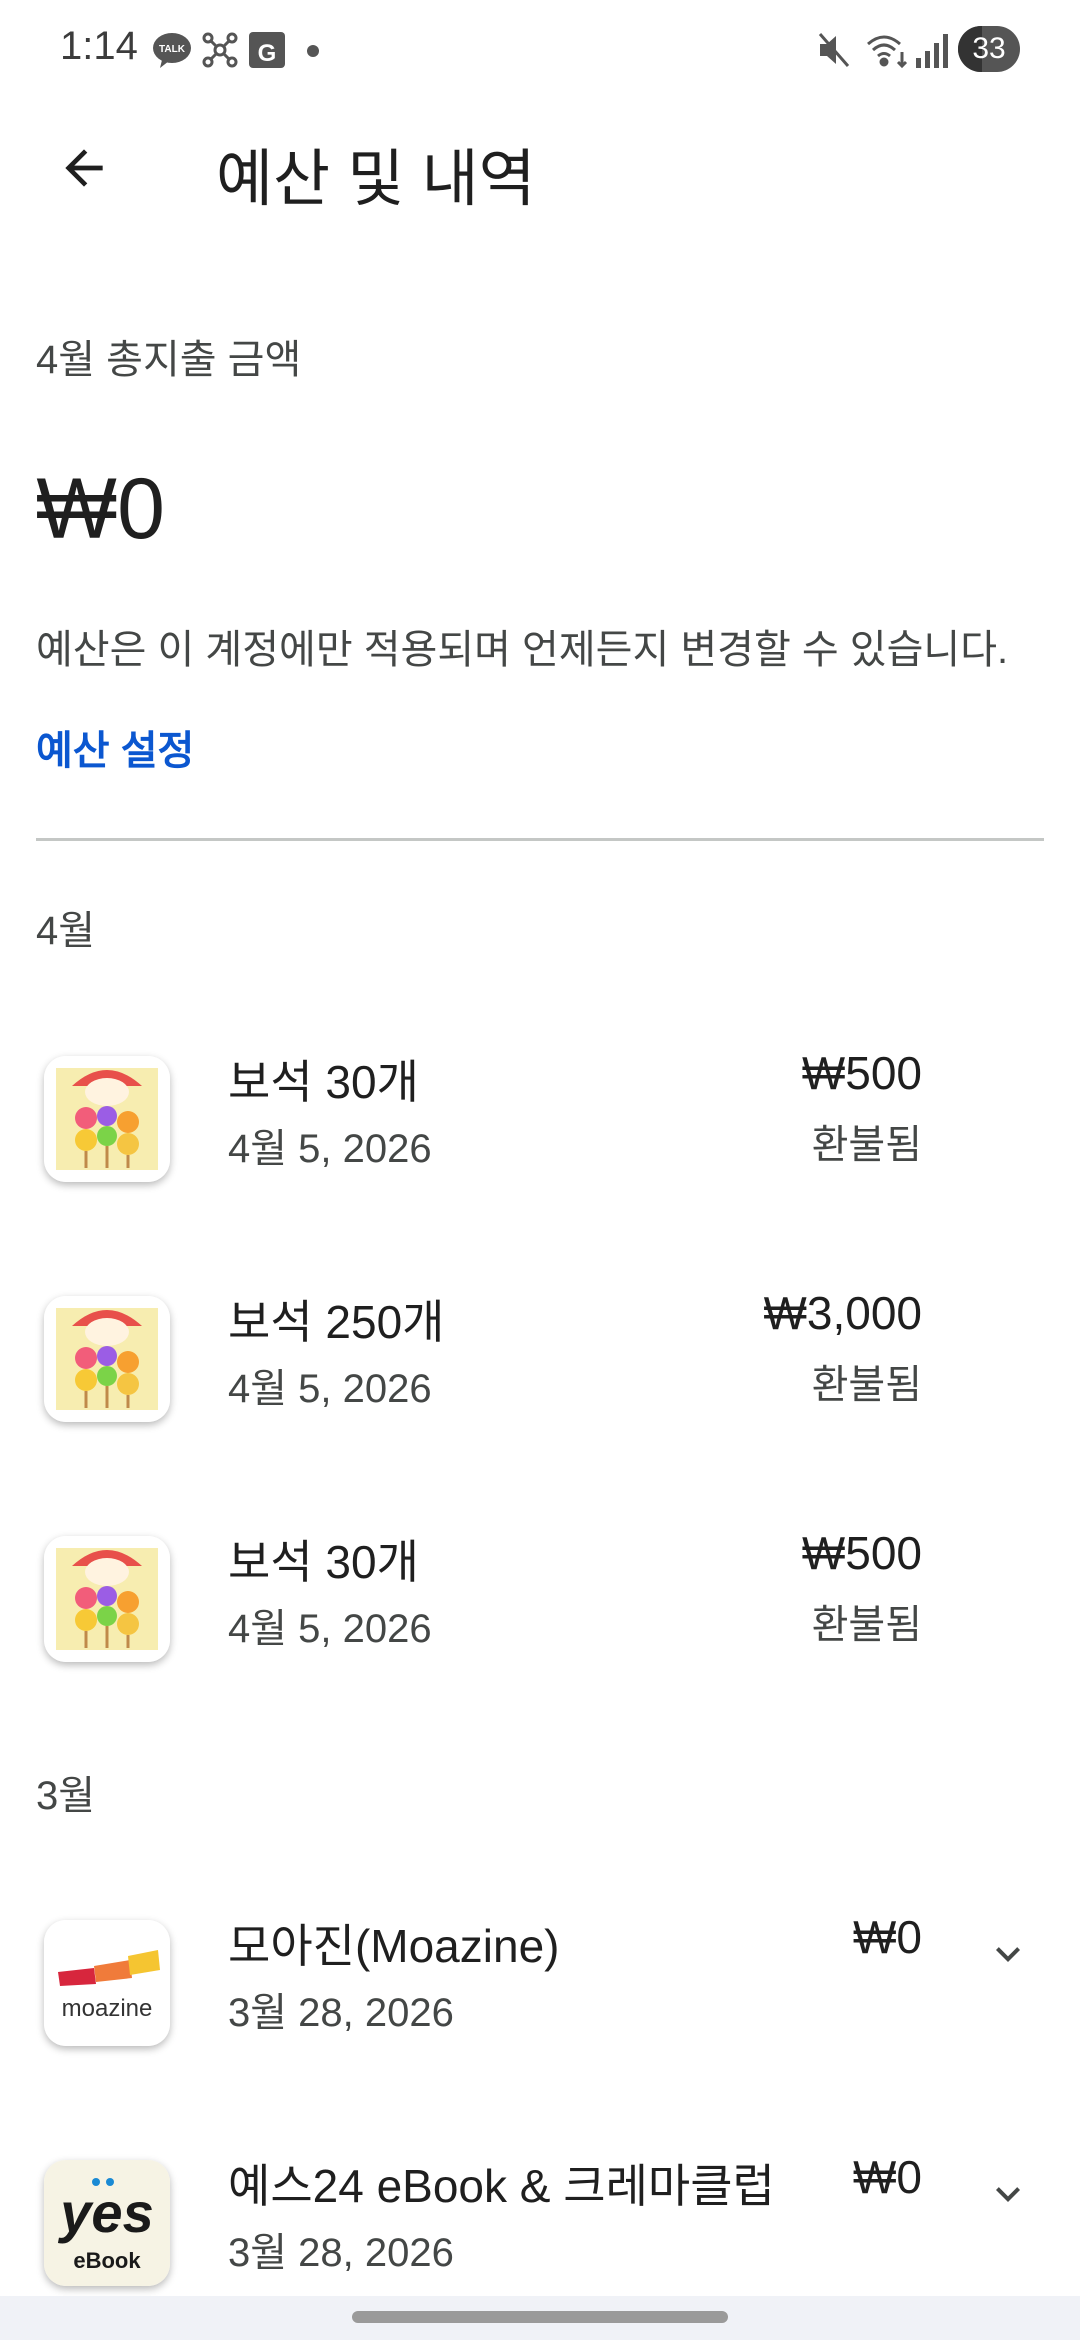 Image resolution: width=1080 pixels, height=2340 pixels. I want to click on yes24-ebook-icon: yes eBook, so click(107, 2223).